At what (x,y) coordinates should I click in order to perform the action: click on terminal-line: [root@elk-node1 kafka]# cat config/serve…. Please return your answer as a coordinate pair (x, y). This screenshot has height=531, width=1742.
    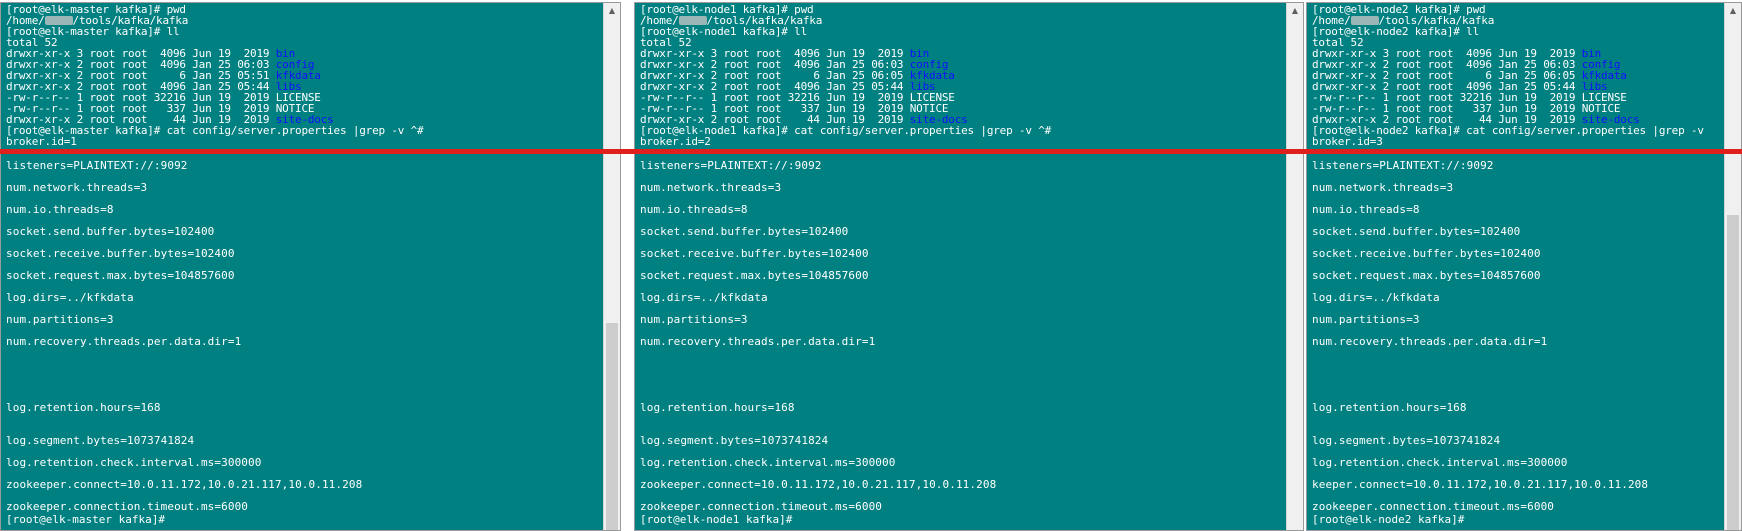
    Looking at the image, I should click on (961, 130).